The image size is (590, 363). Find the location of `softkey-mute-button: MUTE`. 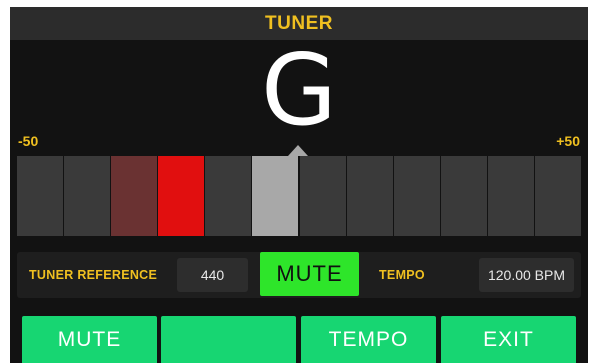

softkey-mute-button: MUTE is located at coordinates (89, 339).